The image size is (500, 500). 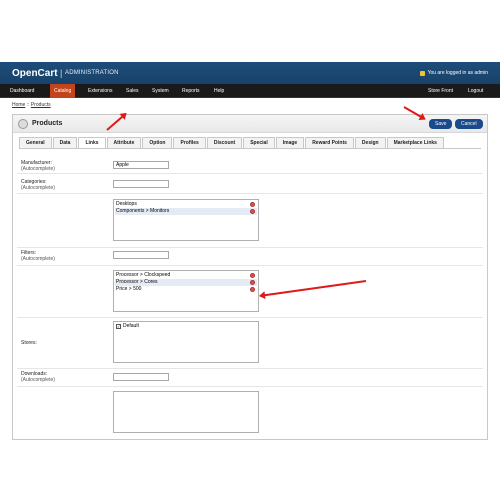 What do you see at coordinates (65, 142) in the screenshot?
I see `tab-data: Data` at bounding box center [65, 142].